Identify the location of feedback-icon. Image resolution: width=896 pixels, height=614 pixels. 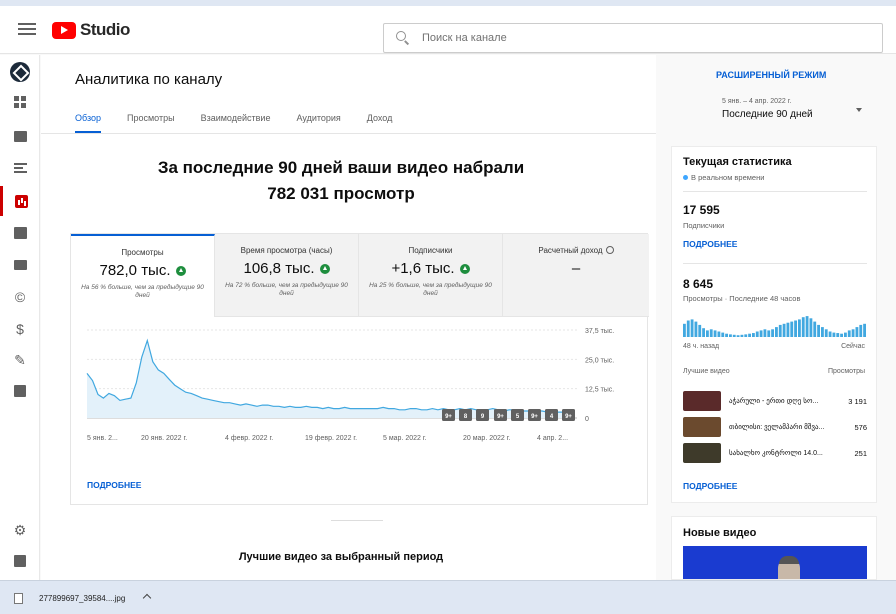
(20, 561).